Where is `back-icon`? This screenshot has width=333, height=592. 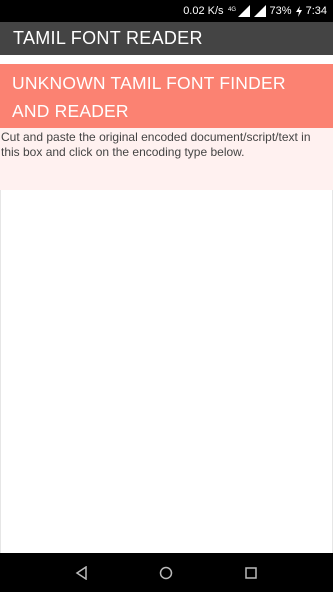 back-icon is located at coordinates (82, 573).